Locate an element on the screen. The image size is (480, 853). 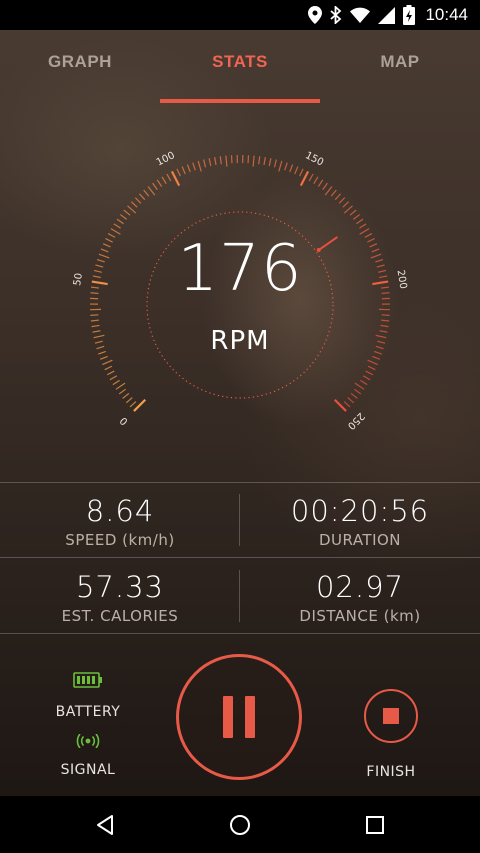
back-icon is located at coordinates (105, 825).